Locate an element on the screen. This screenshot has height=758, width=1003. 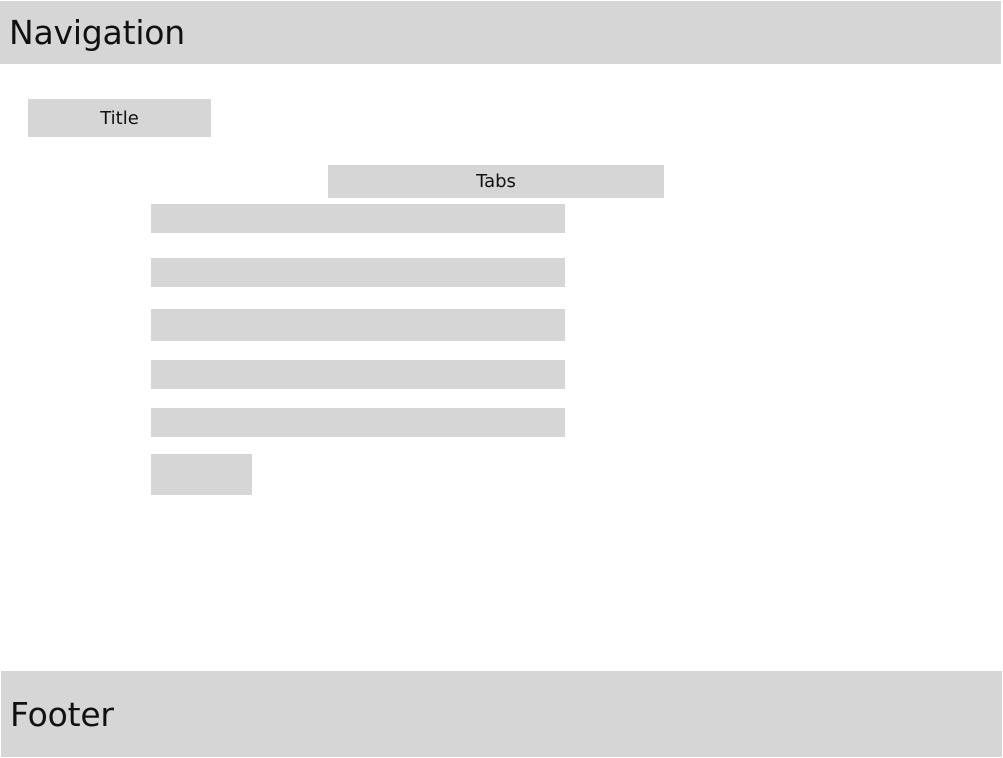
page-title-label: Title is located at coordinates (119, 118).